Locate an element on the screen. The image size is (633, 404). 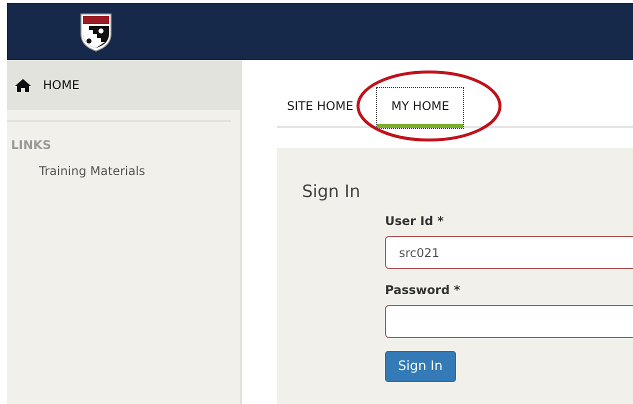
input-field: src021 is located at coordinates (509, 252).